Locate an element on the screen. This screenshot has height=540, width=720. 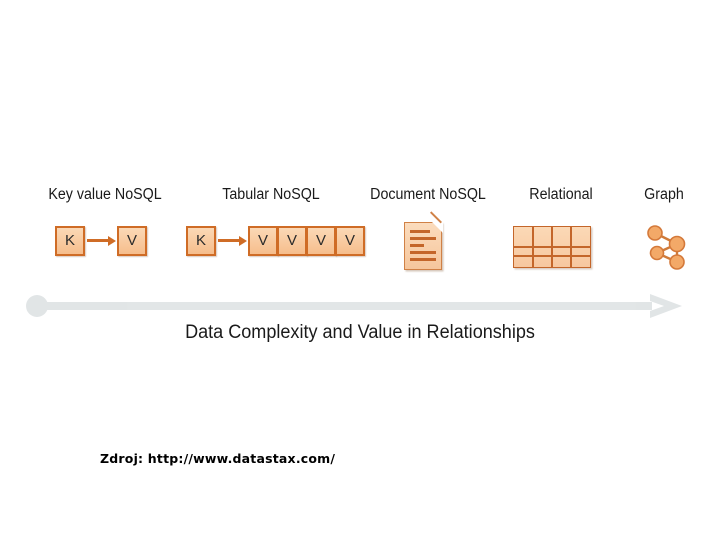
table-grid-icon is located at coordinates (552, 247).